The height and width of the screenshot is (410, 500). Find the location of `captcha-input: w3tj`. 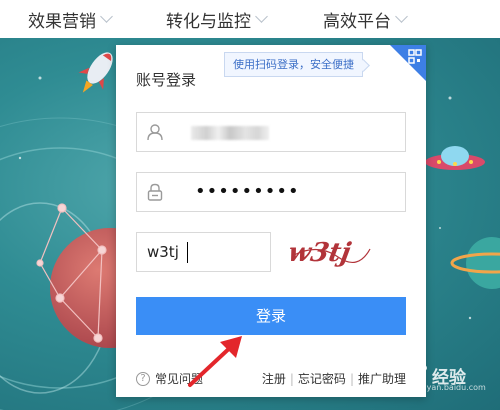

captcha-input: w3tj is located at coordinates (203, 252).